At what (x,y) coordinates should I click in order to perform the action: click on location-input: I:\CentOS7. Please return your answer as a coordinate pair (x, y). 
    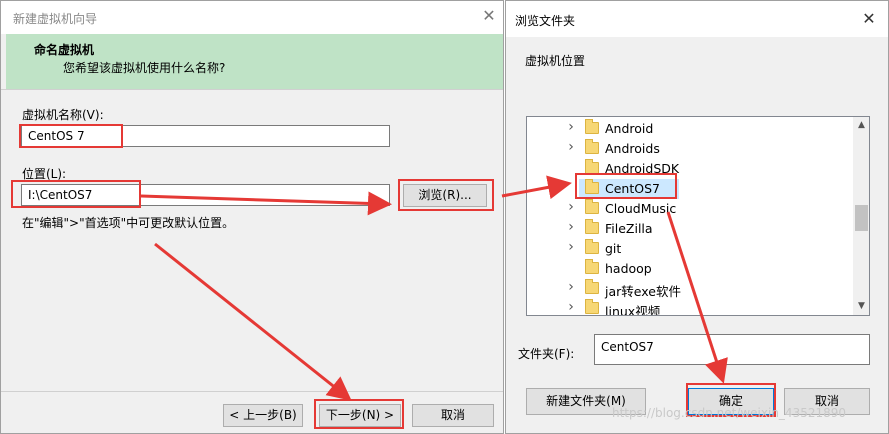
    Looking at the image, I should click on (205, 195).